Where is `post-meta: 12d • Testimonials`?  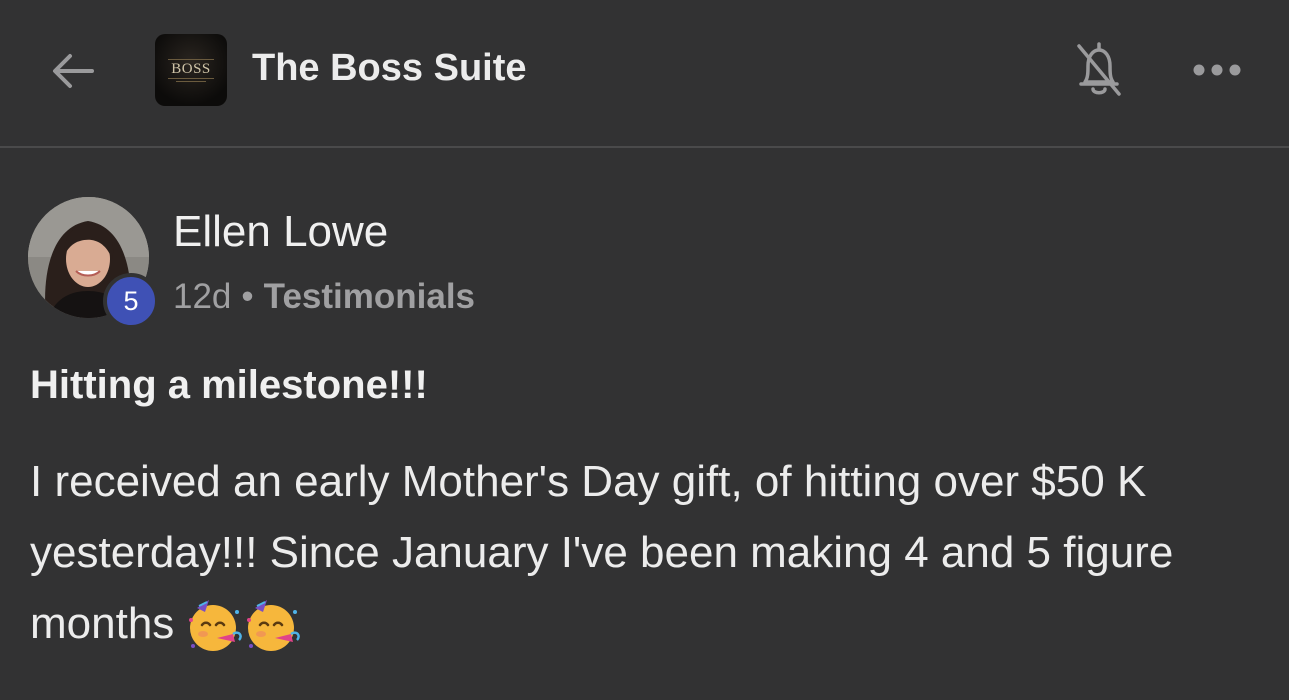
post-meta: 12d • Testimonials is located at coordinates (324, 297).